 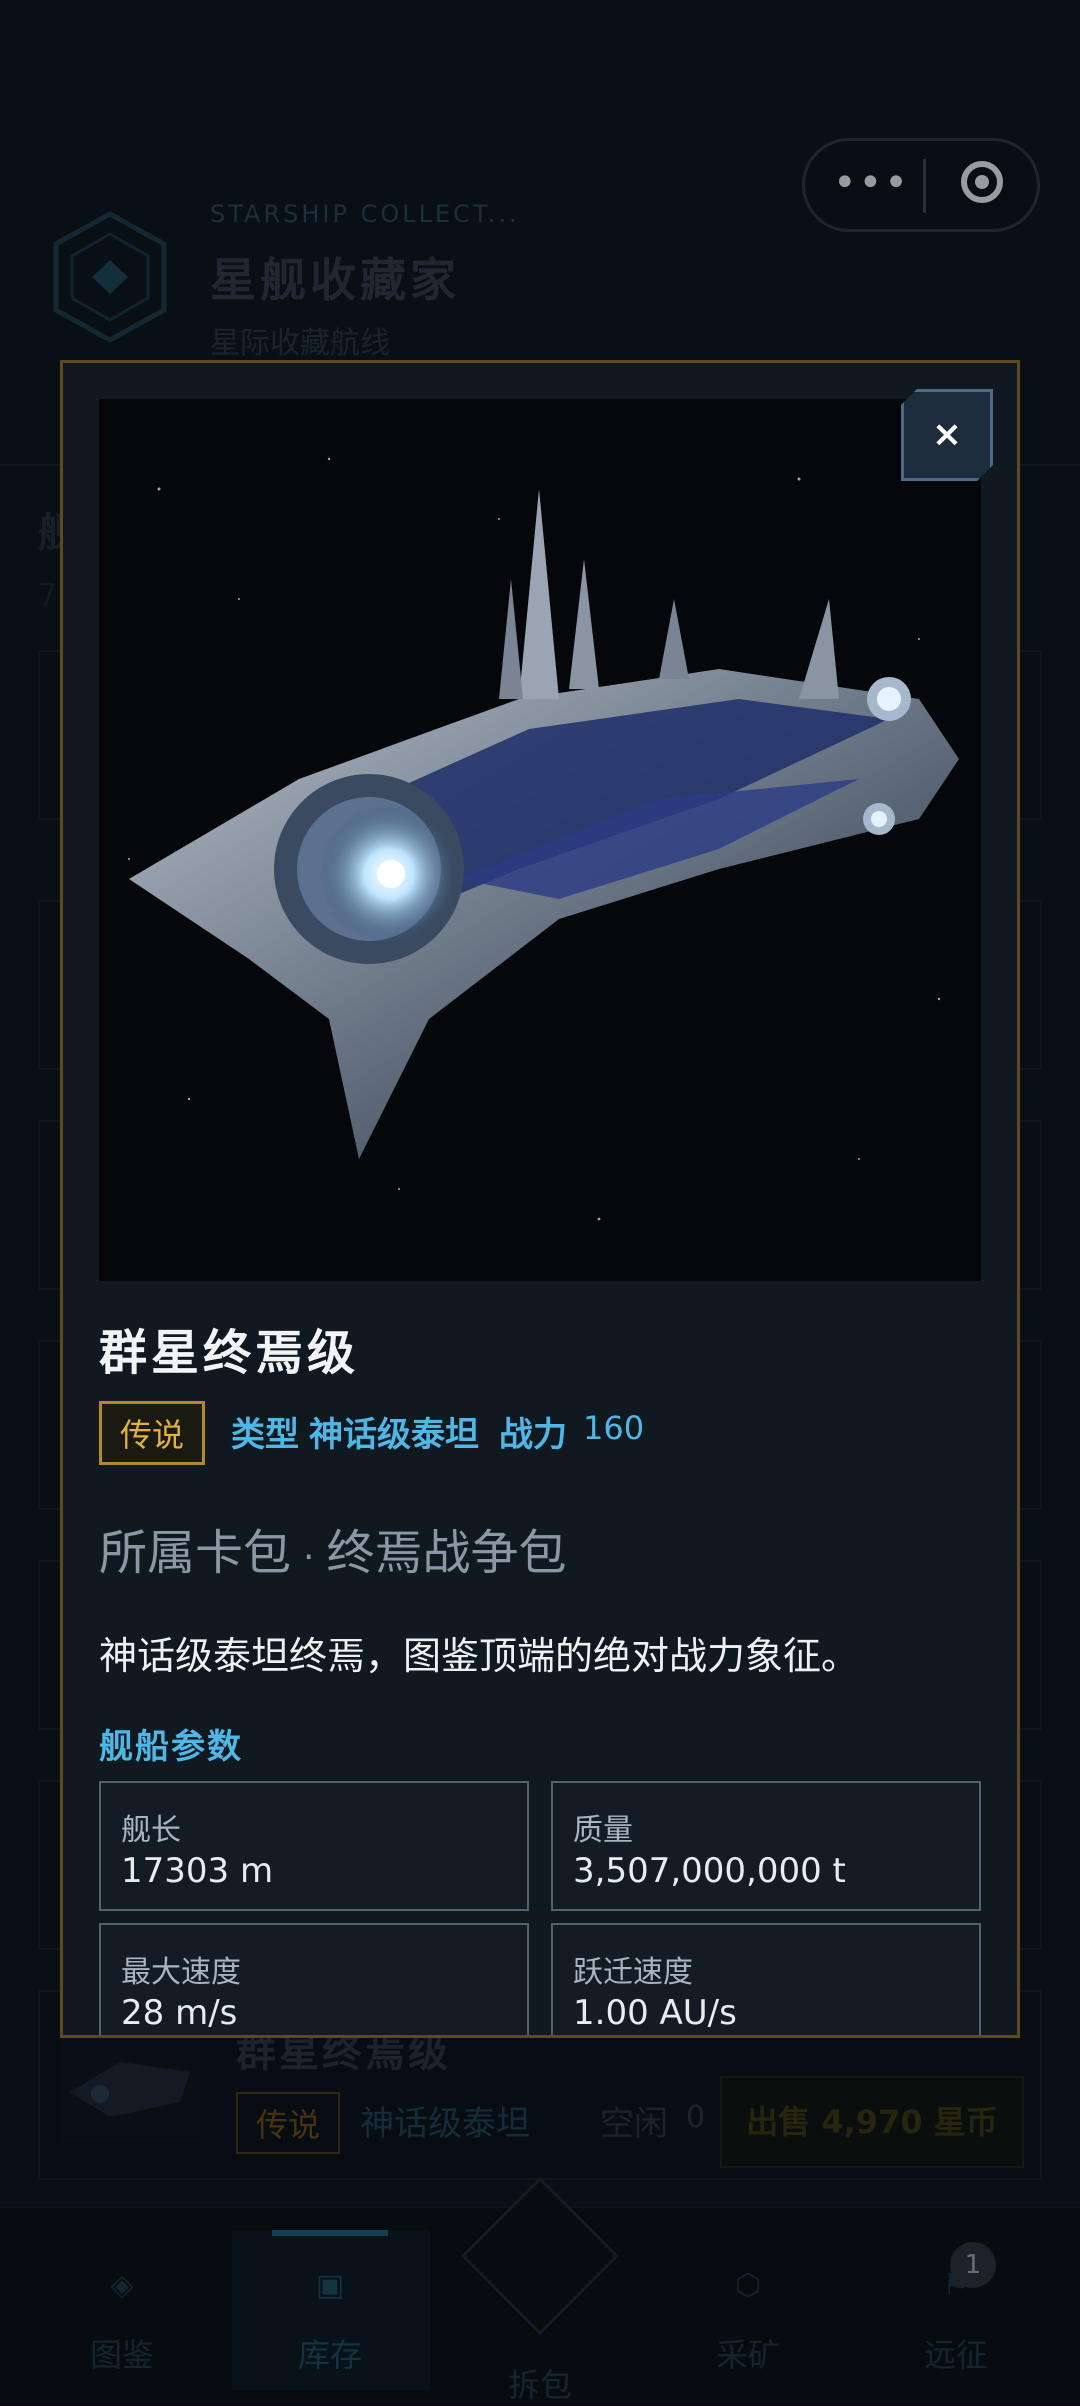 What do you see at coordinates (446, 1553) in the screenshot?
I see `pack-value: 终焉战争包` at bounding box center [446, 1553].